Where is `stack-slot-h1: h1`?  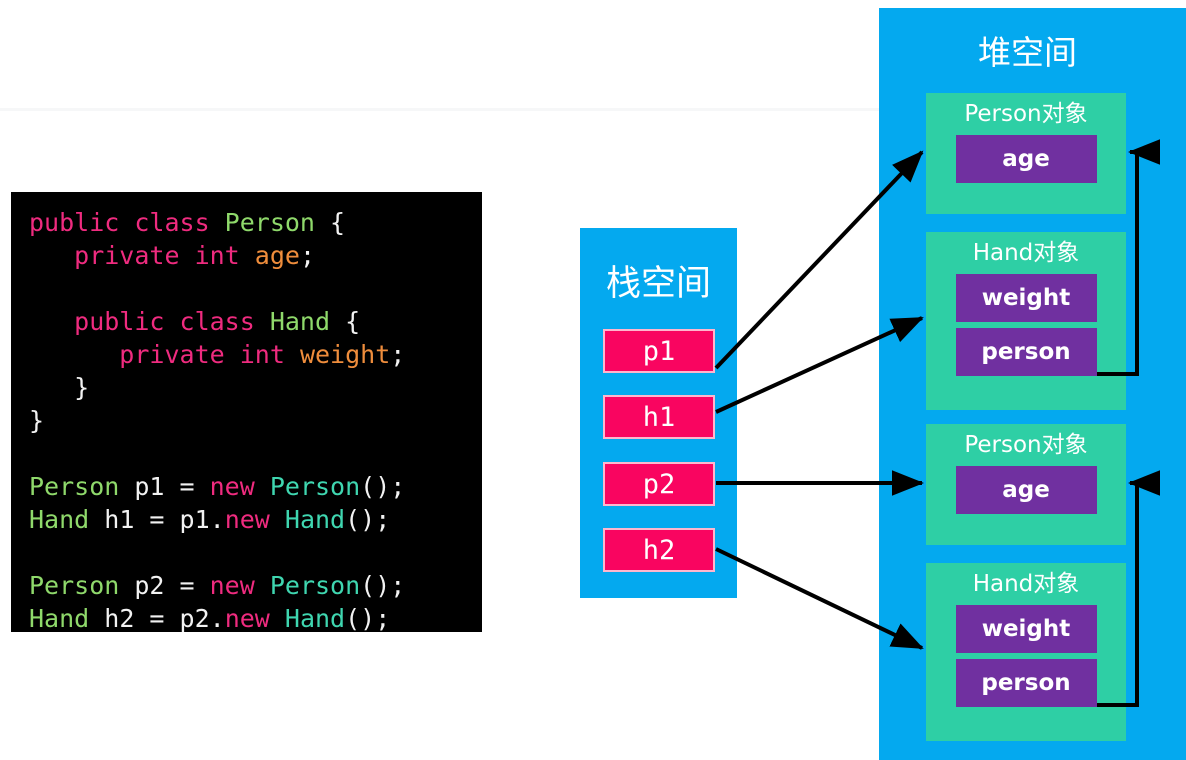 stack-slot-h1: h1 is located at coordinates (659, 417).